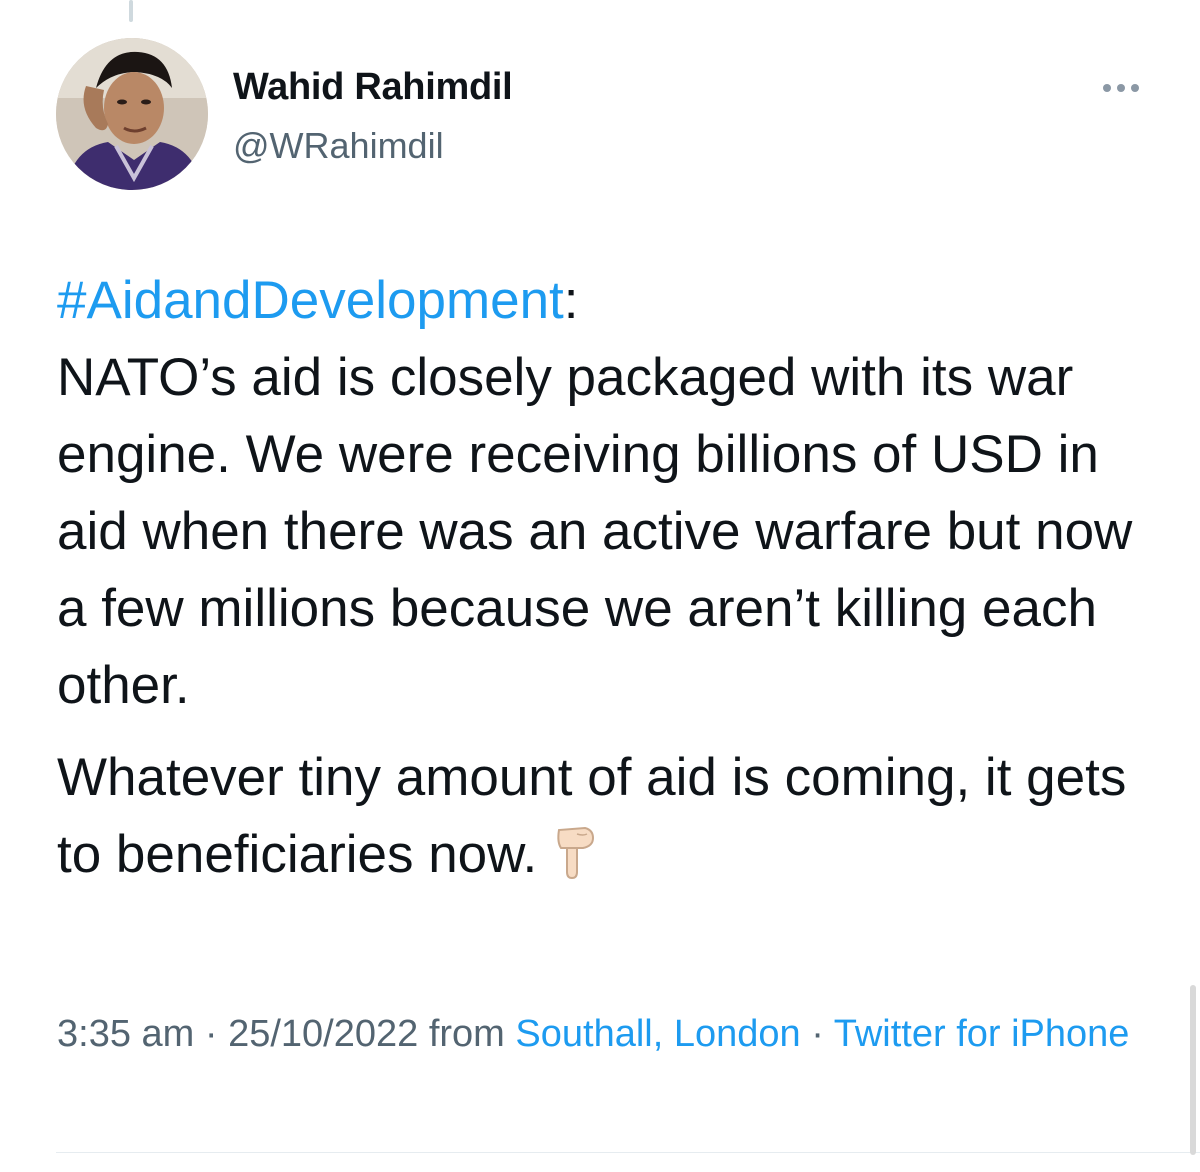 This screenshot has width=1200, height=1172. What do you see at coordinates (571, 300) in the screenshot?
I see `hashtag-suffix: :` at bounding box center [571, 300].